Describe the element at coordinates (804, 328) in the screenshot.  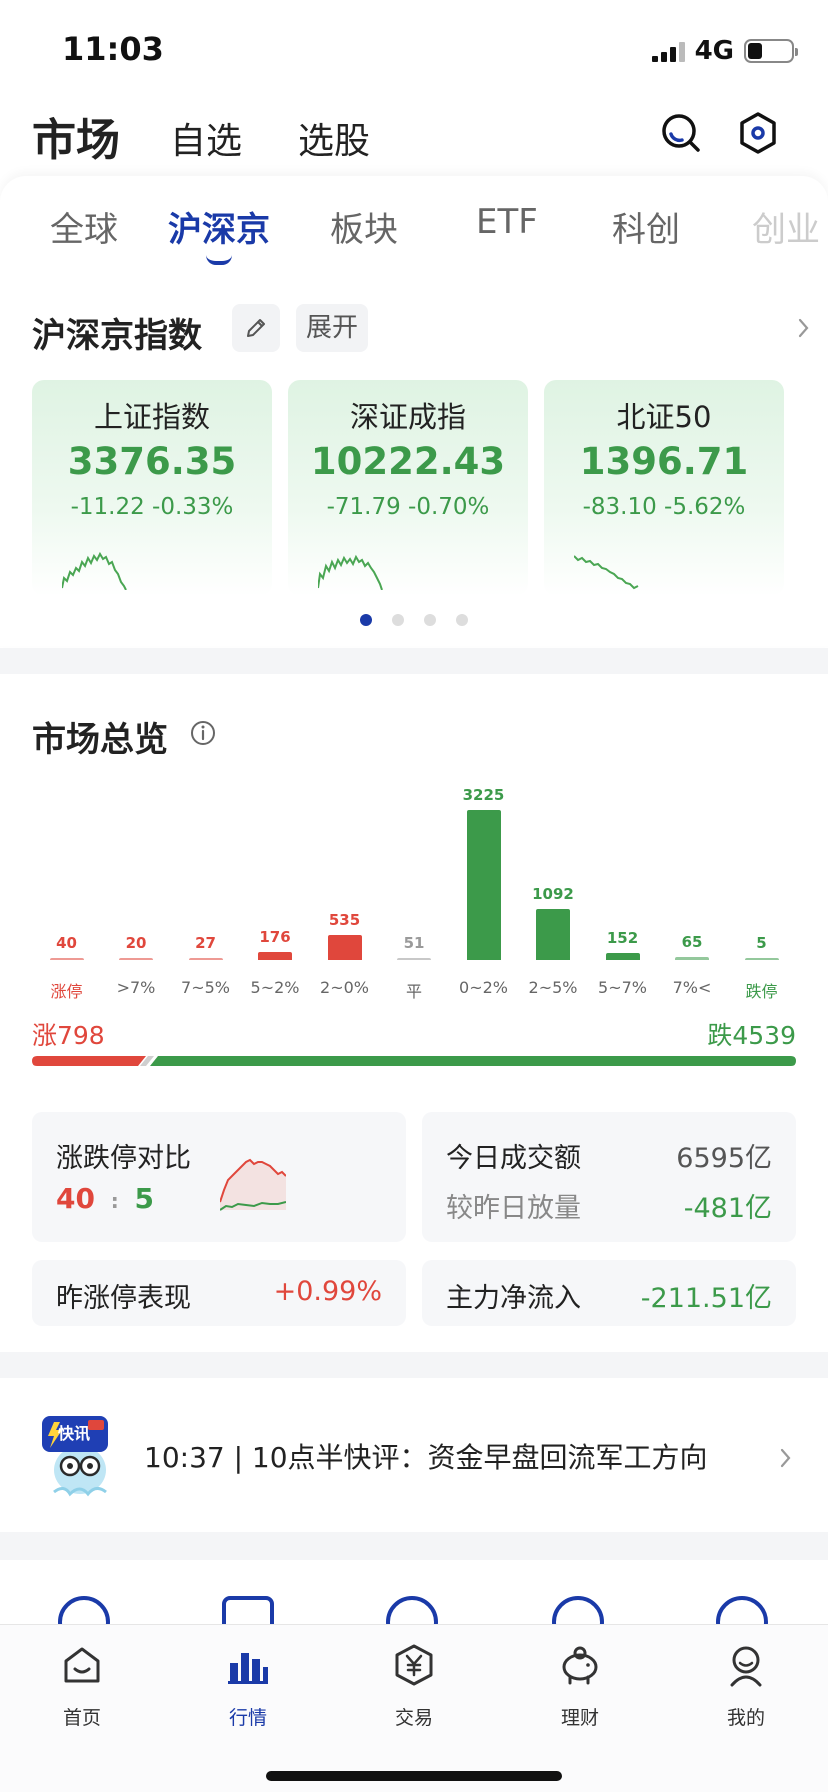
I see `chevron-right-icon` at that location.